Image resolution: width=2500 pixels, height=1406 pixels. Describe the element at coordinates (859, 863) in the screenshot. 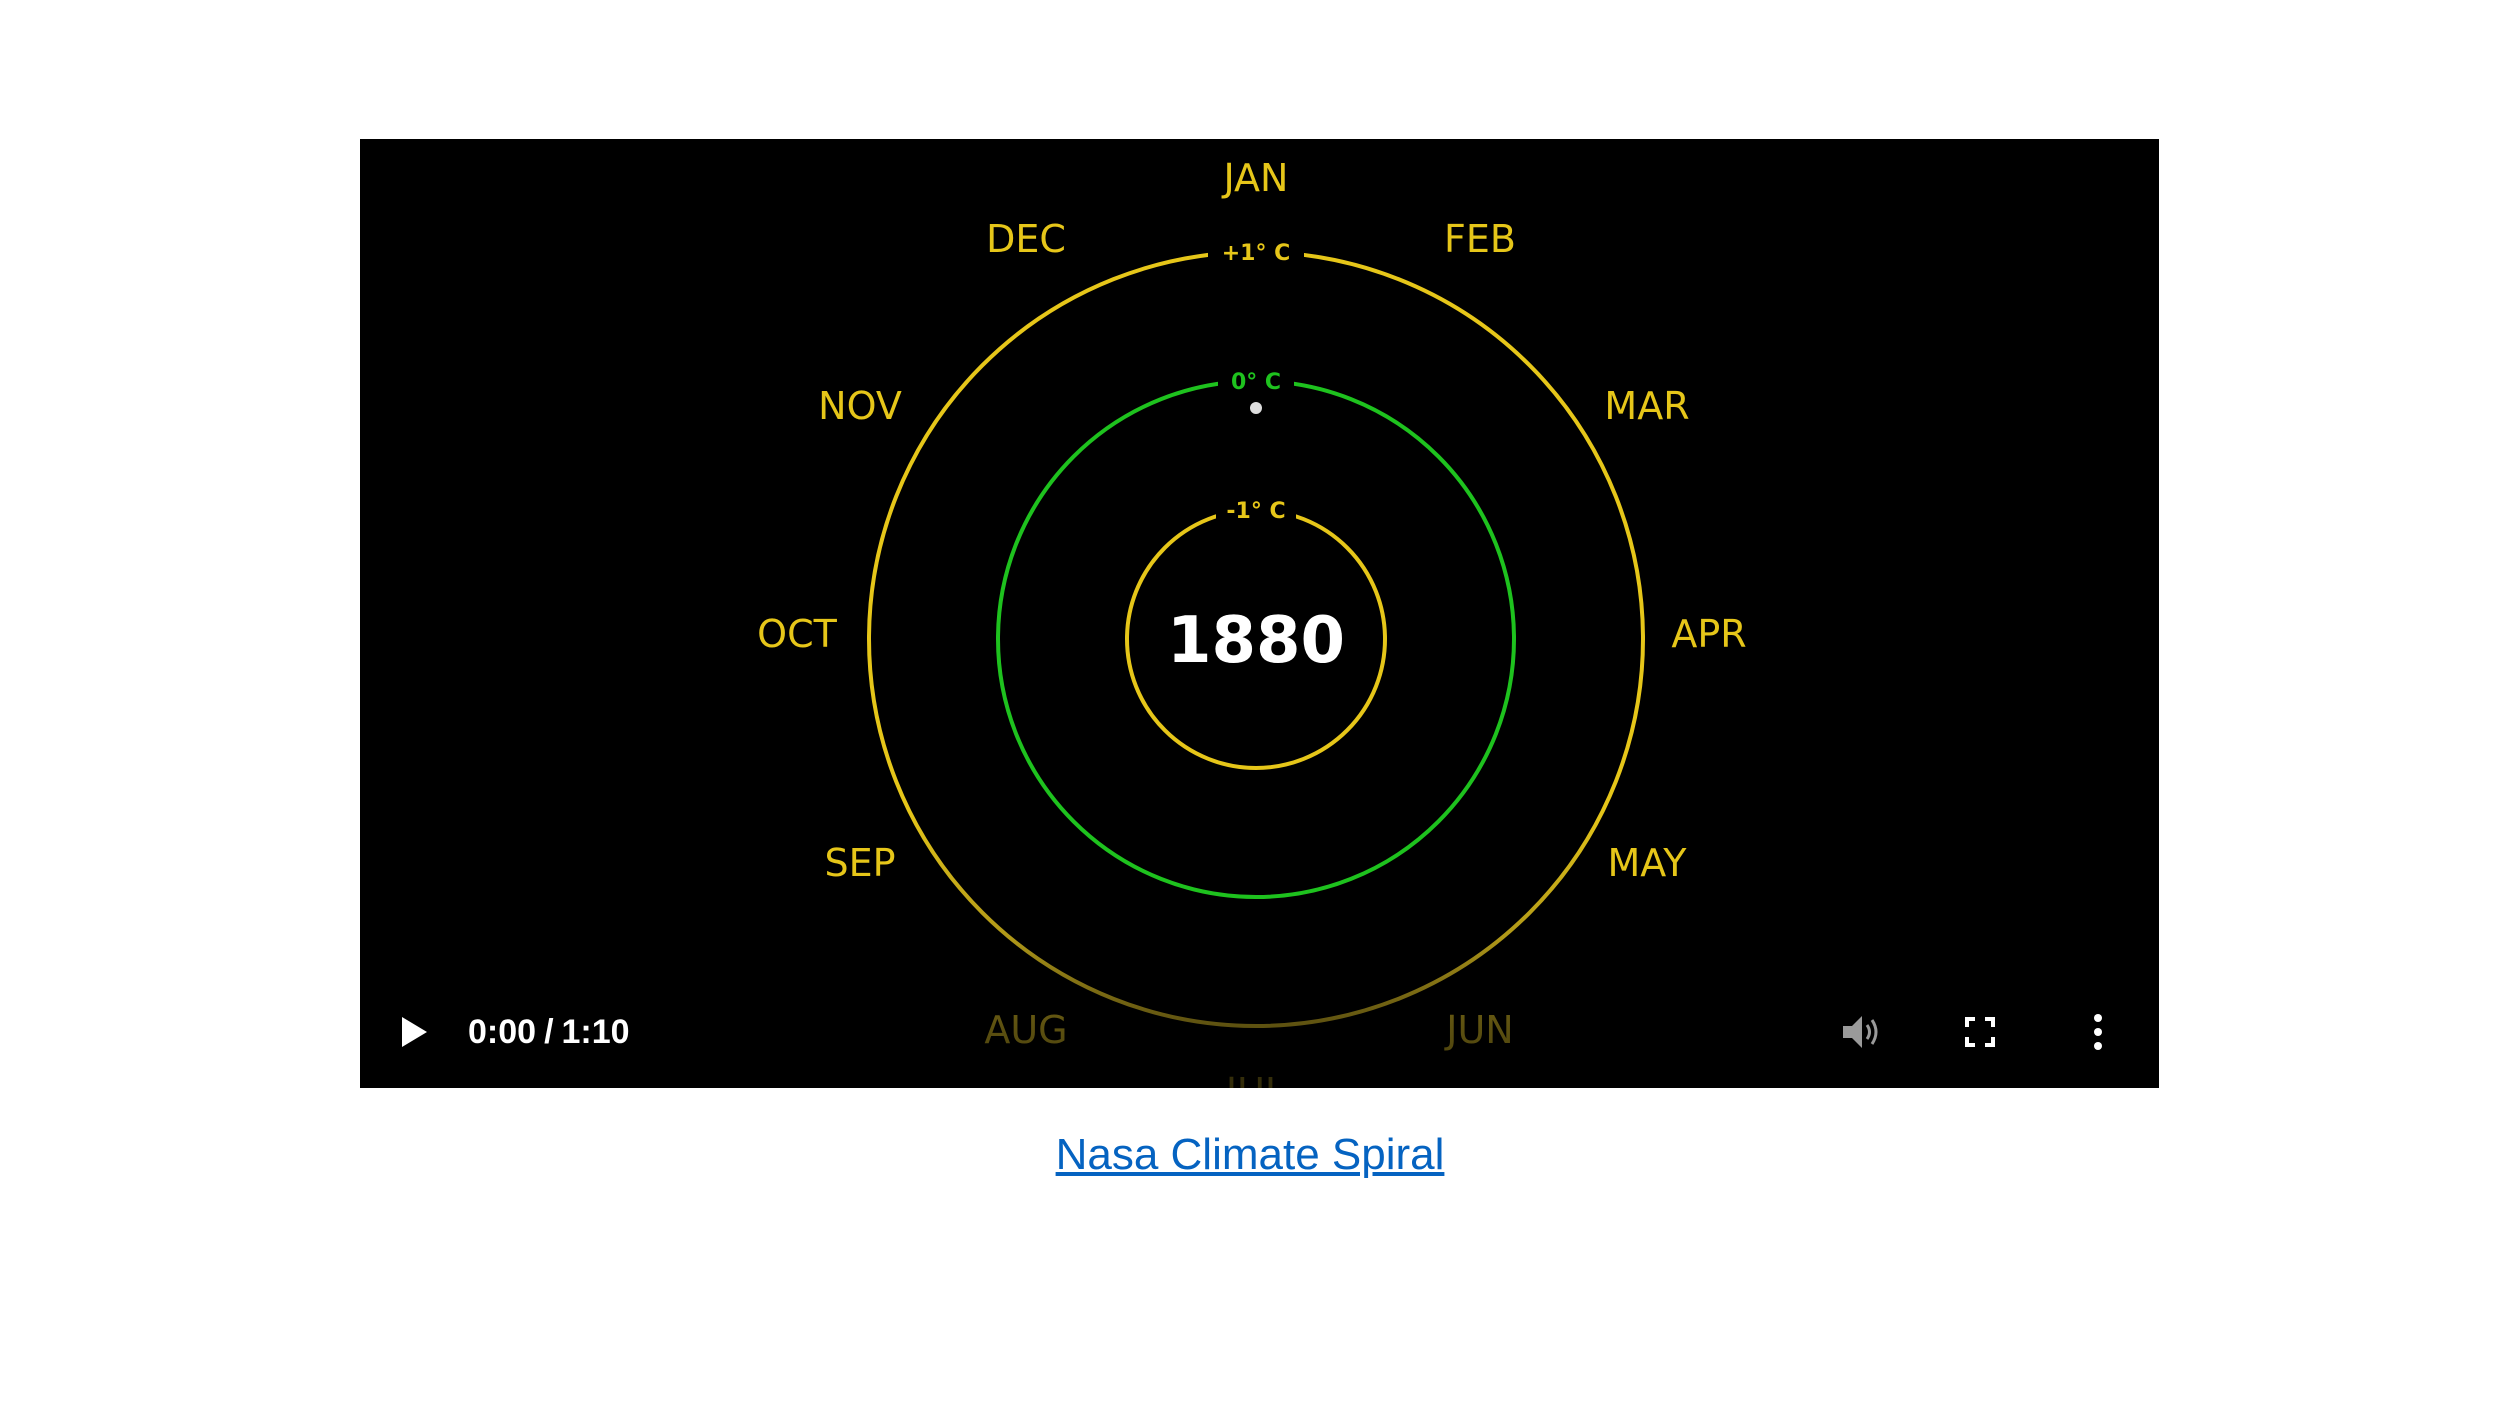

I see `month-label-sep: SEP` at that location.